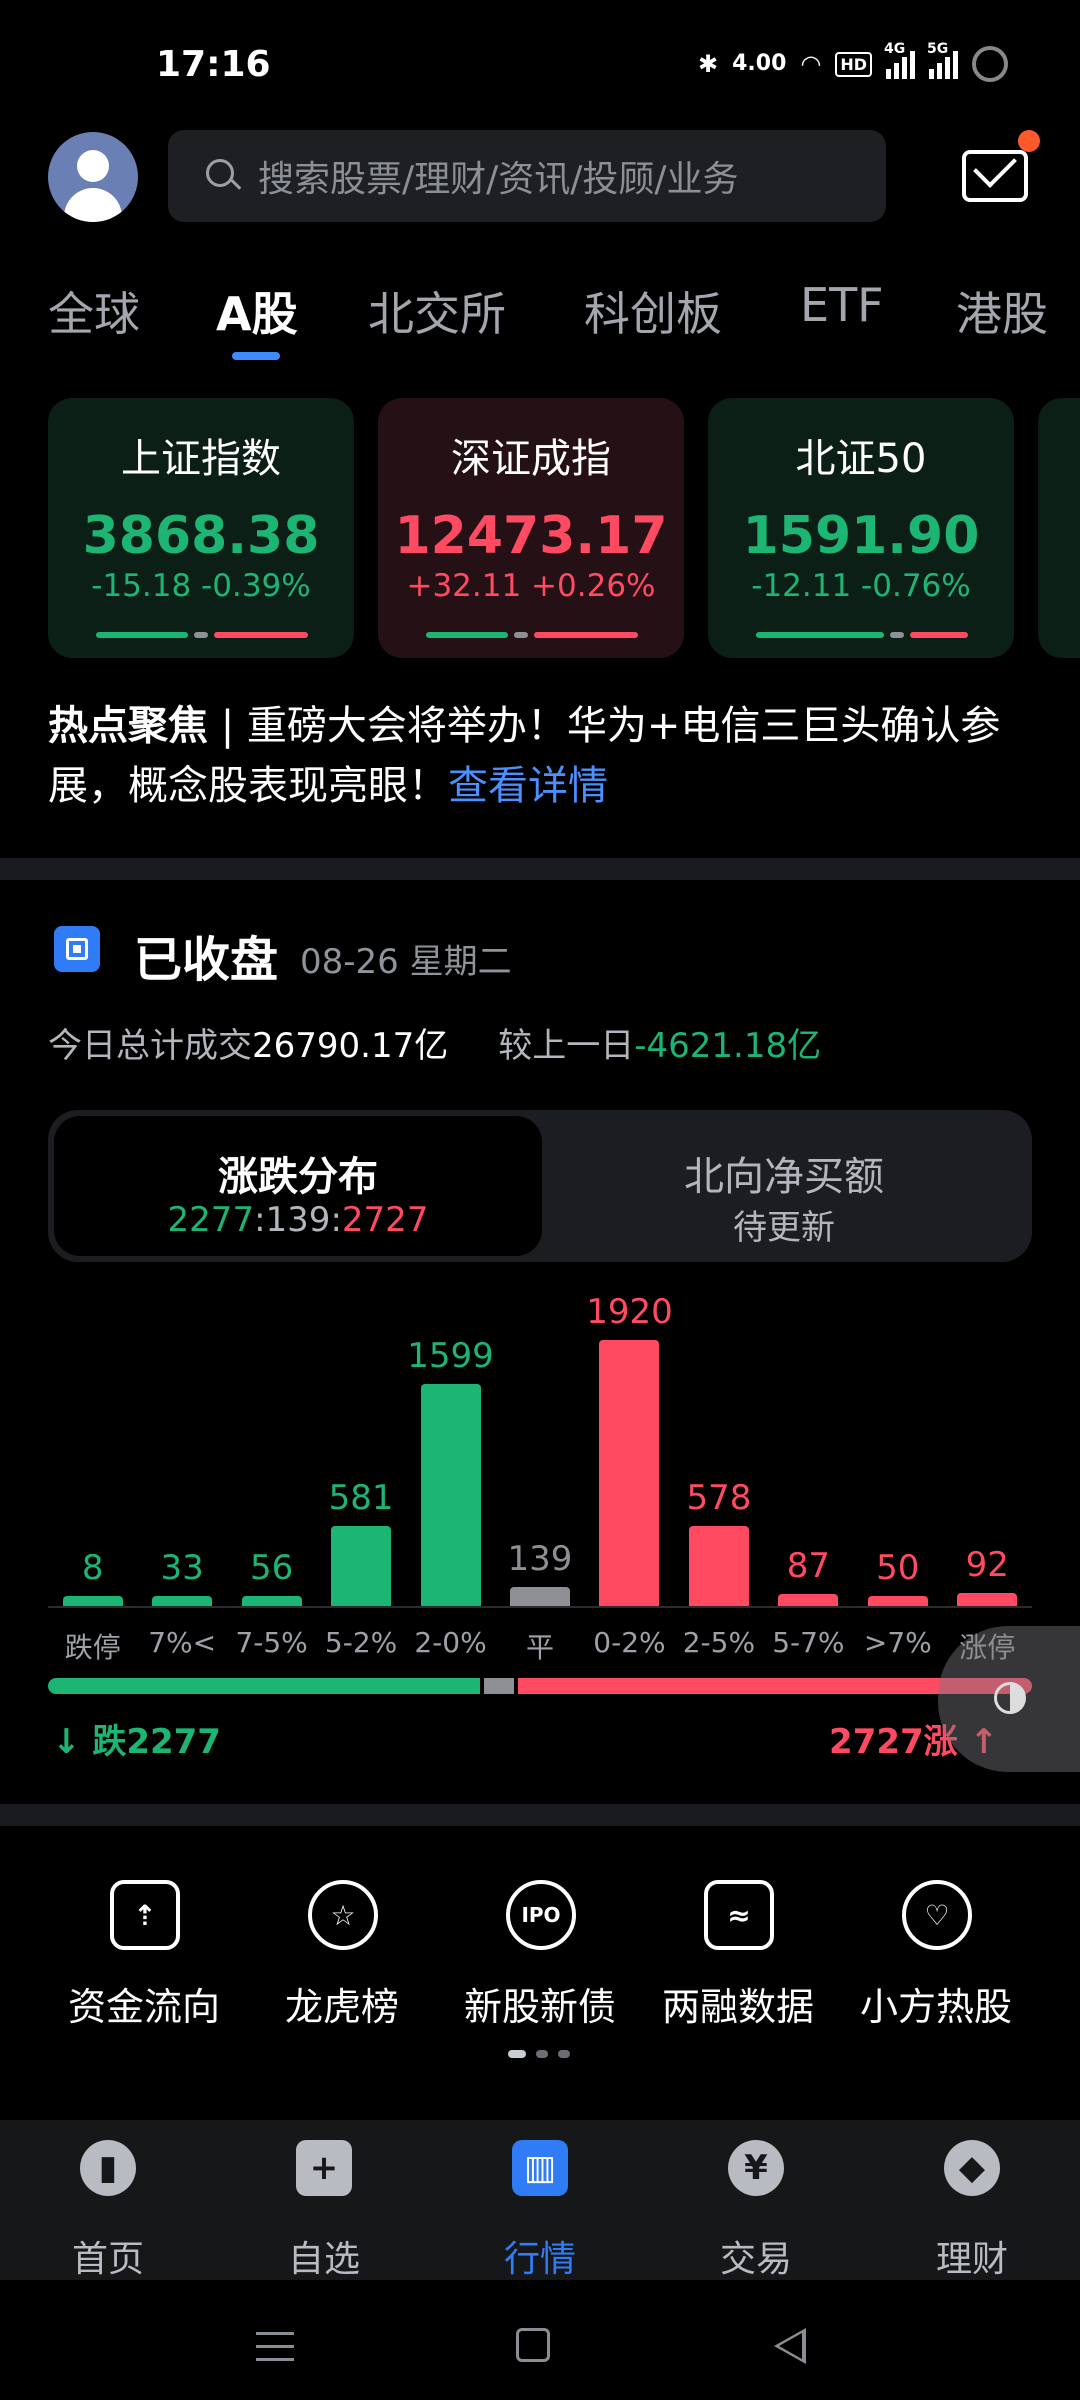 The image size is (1080, 2400). Describe the element at coordinates (861, 536) in the screenshot. I see `index-value: 1591.90` at that location.